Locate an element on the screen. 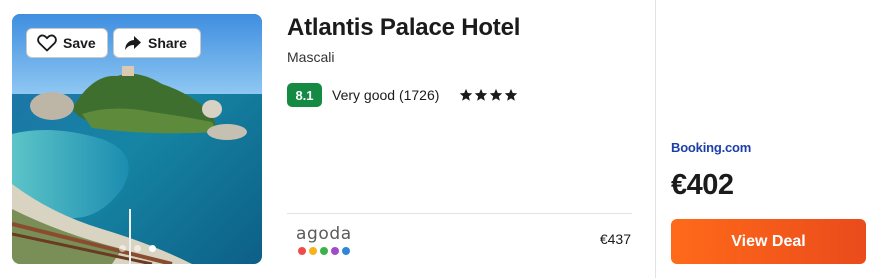  save-label: Save is located at coordinates (79, 43).